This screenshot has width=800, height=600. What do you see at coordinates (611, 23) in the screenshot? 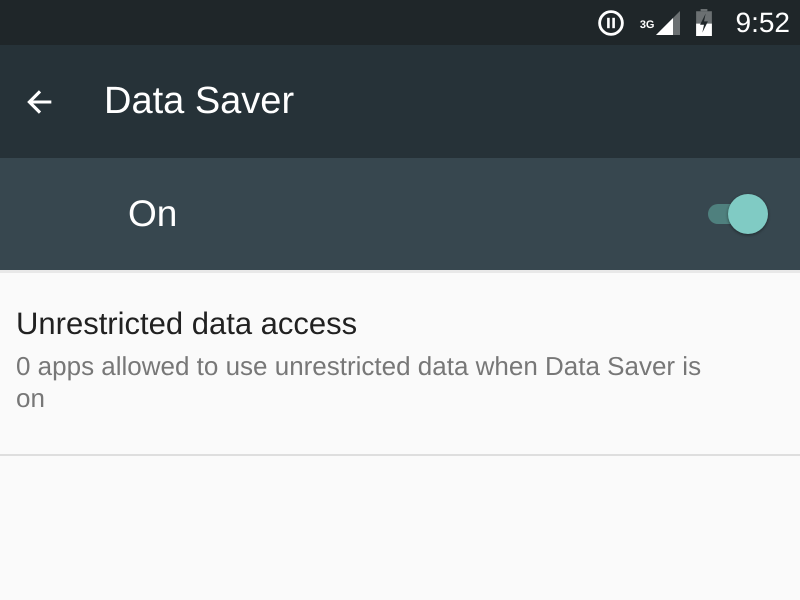
I see `pause-circle-icon` at bounding box center [611, 23].